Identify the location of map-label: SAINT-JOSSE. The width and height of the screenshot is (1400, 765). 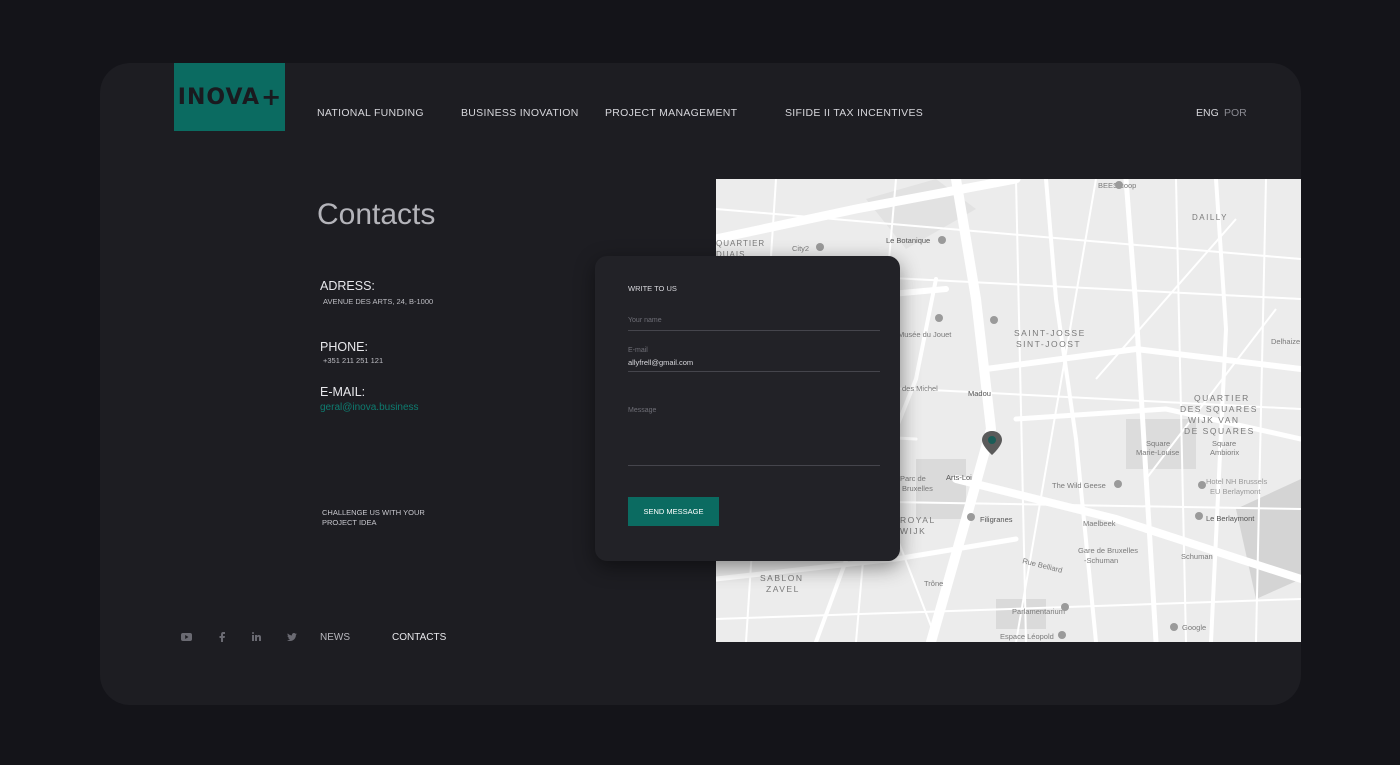
(1050, 333).